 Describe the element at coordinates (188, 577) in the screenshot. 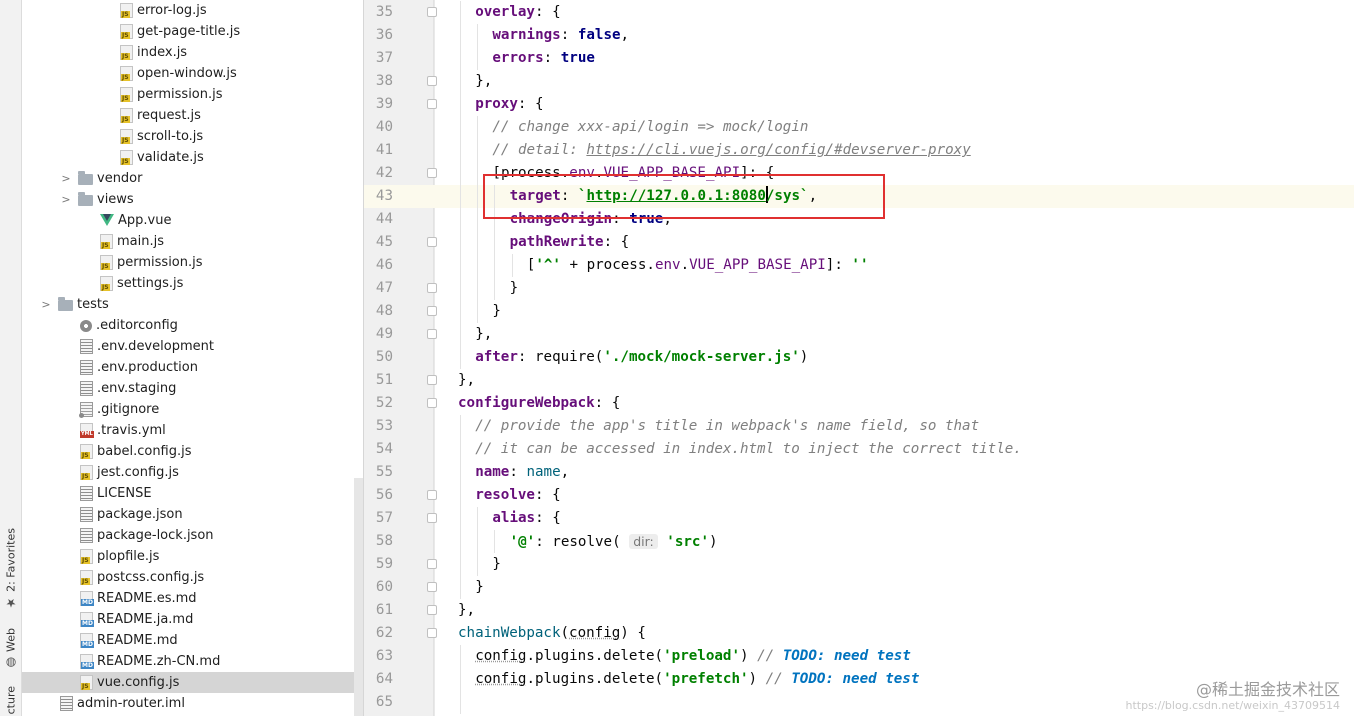

I see `tree-item: postcss.config.js` at that location.